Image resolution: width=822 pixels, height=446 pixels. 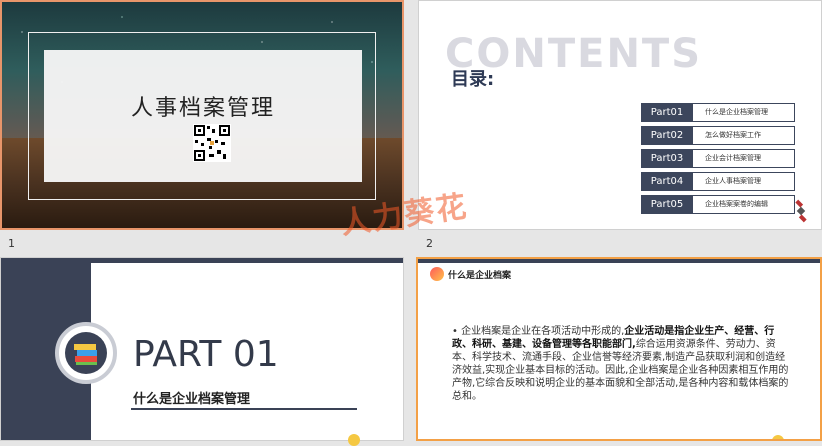 What do you see at coordinates (744, 181) in the screenshot?
I see `part-text: 企业人事档案管理` at bounding box center [744, 181].